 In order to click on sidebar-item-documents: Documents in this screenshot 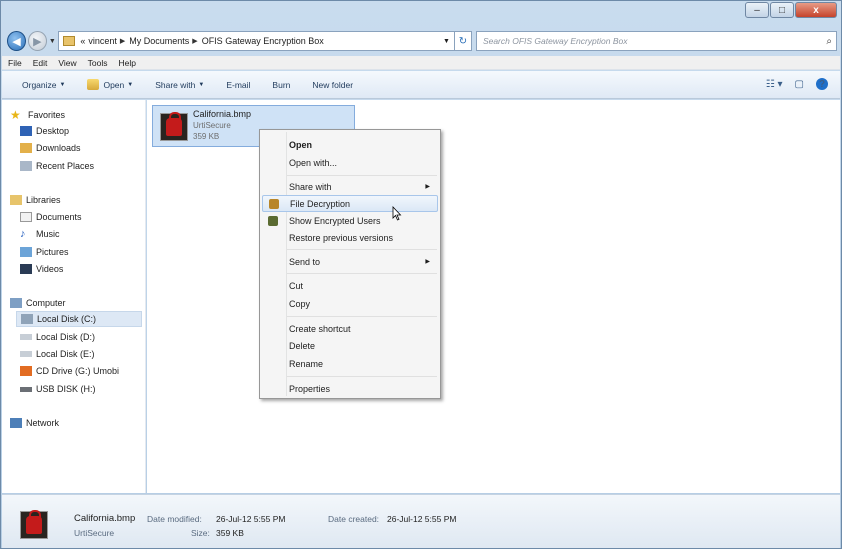, I will do `click(51, 217)`.